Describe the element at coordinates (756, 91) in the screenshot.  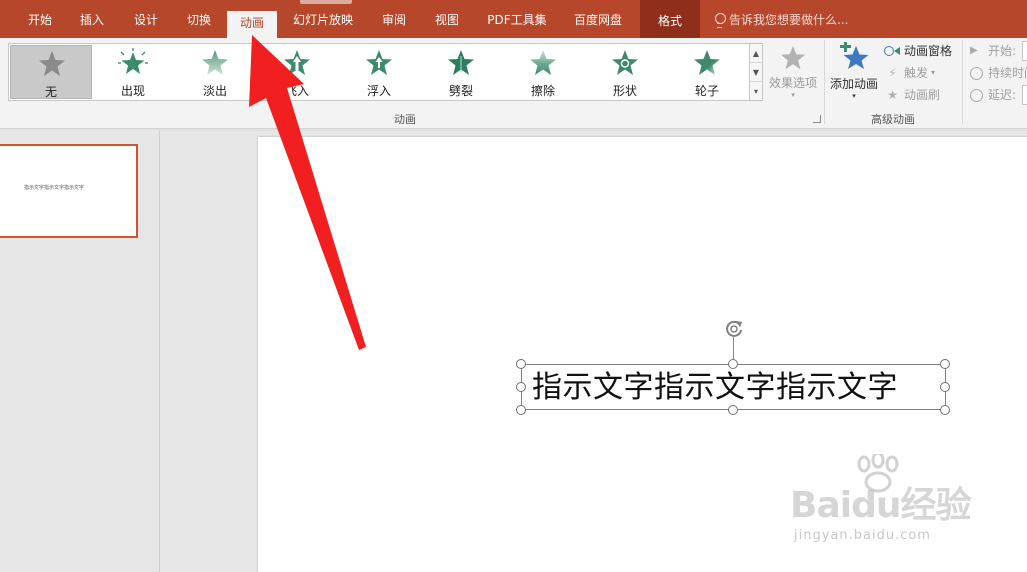
I see `gallery-more-icon: ▾` at that location.